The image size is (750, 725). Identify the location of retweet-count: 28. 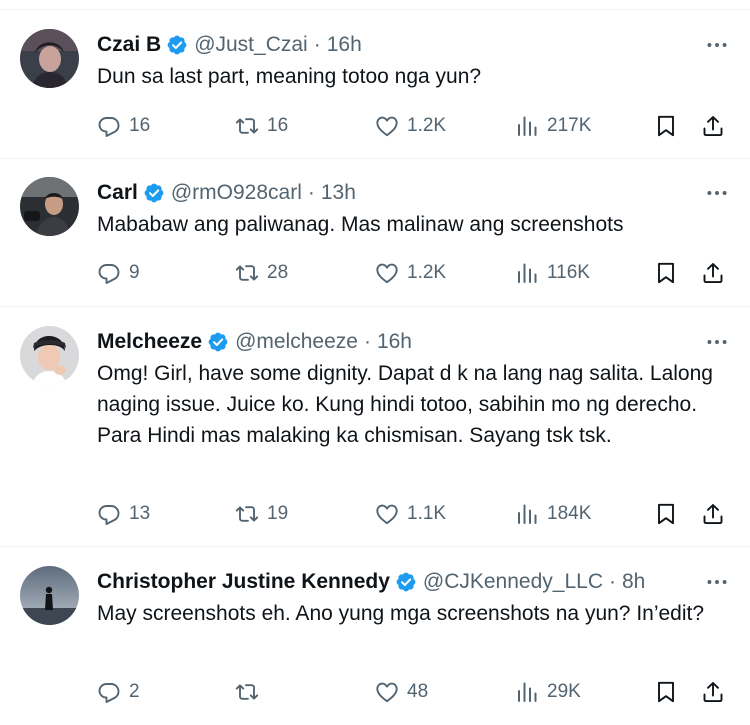
(278, 272).